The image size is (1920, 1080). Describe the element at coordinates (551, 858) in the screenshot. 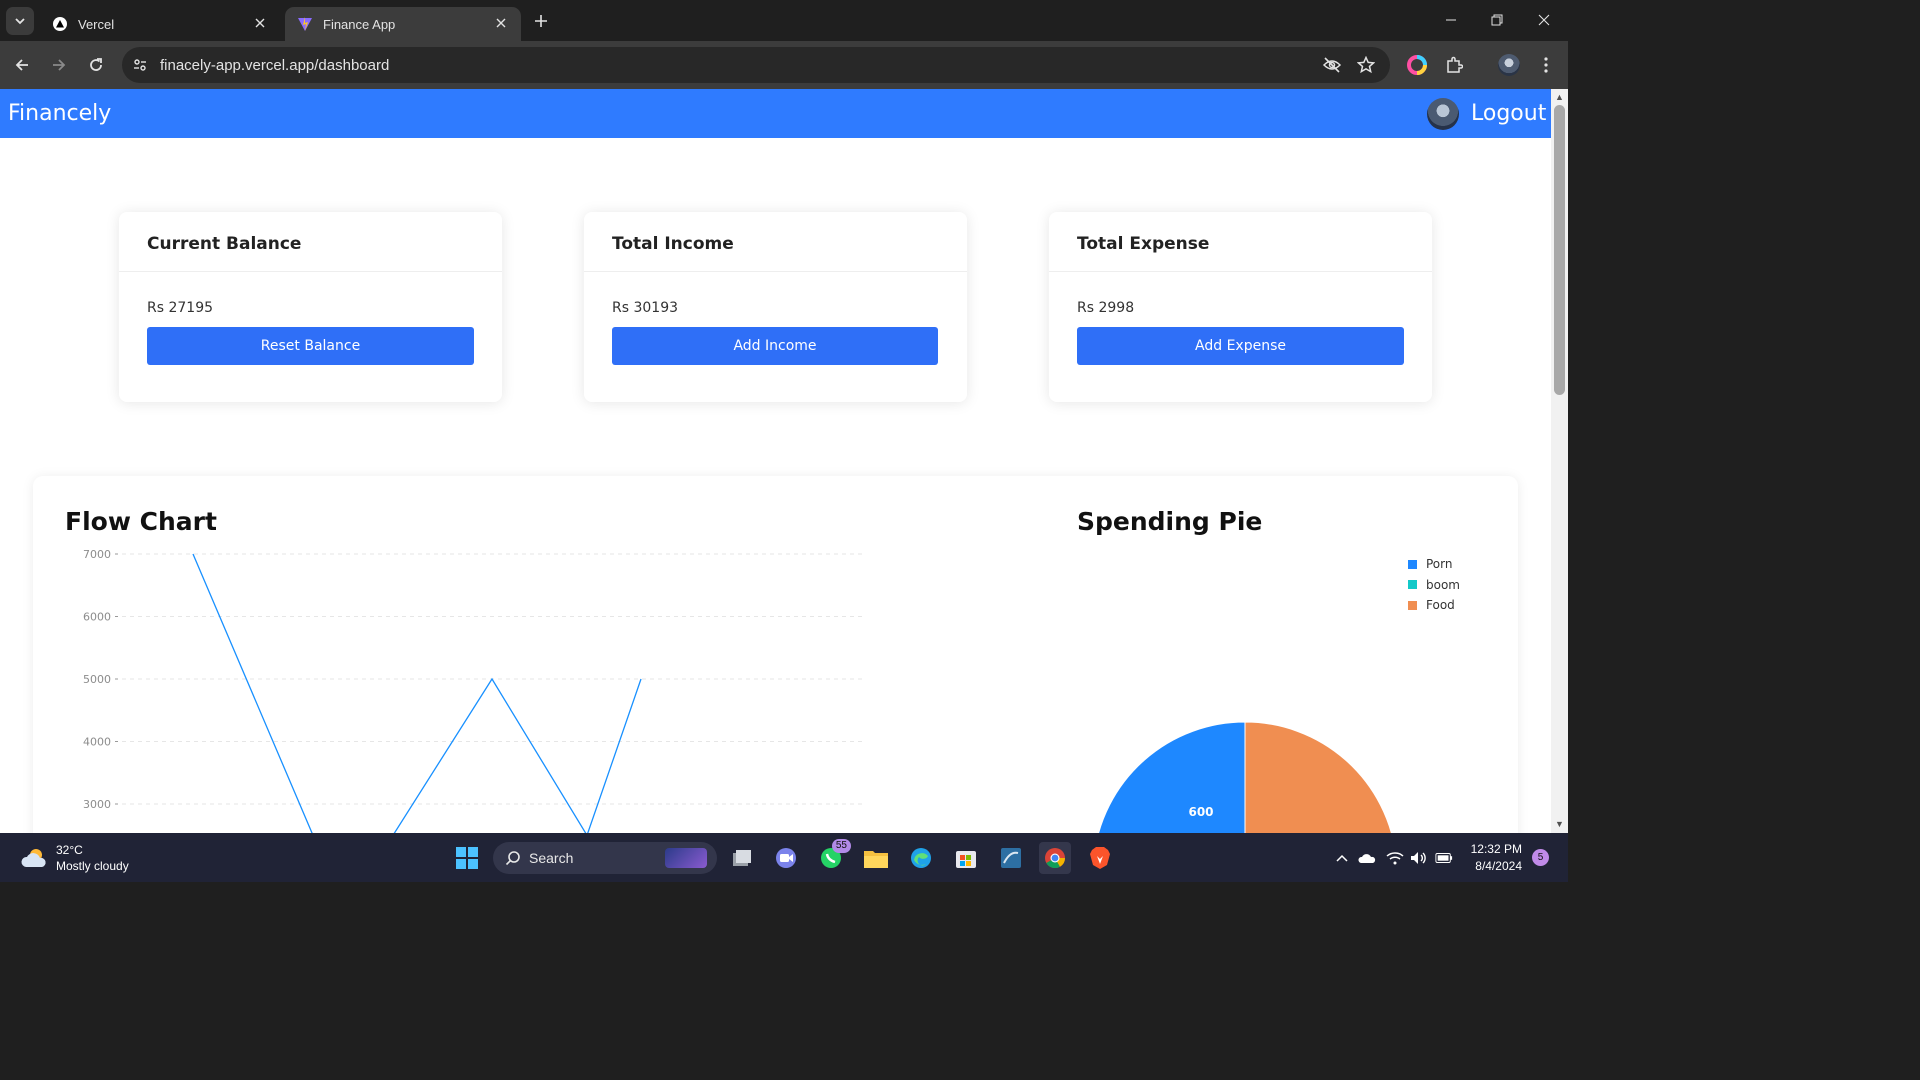

I see `search-label: Search` at that location.